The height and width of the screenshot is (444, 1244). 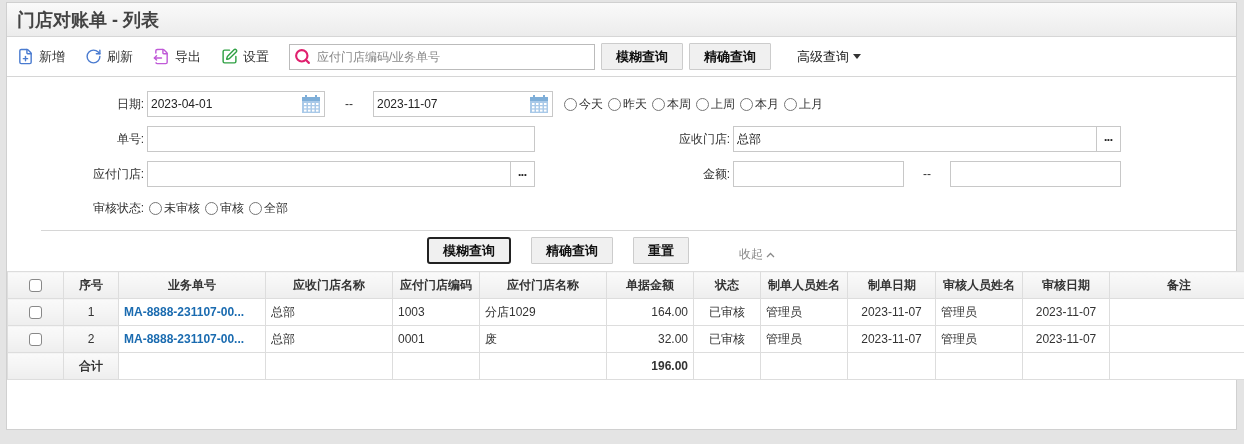 What do you see at coordinates (661, 250) in the screenshot?
I see `form-button: 重置` at bounding box center [661, 250].